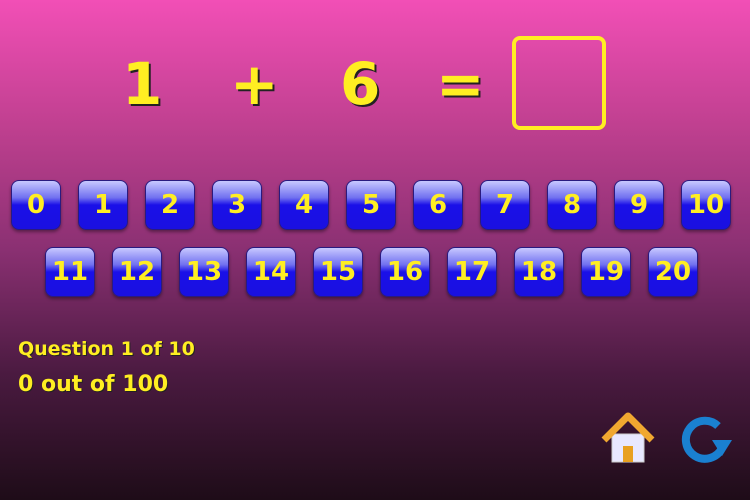  I want to click on score-text: 0 out of 100, so click(93, 384).